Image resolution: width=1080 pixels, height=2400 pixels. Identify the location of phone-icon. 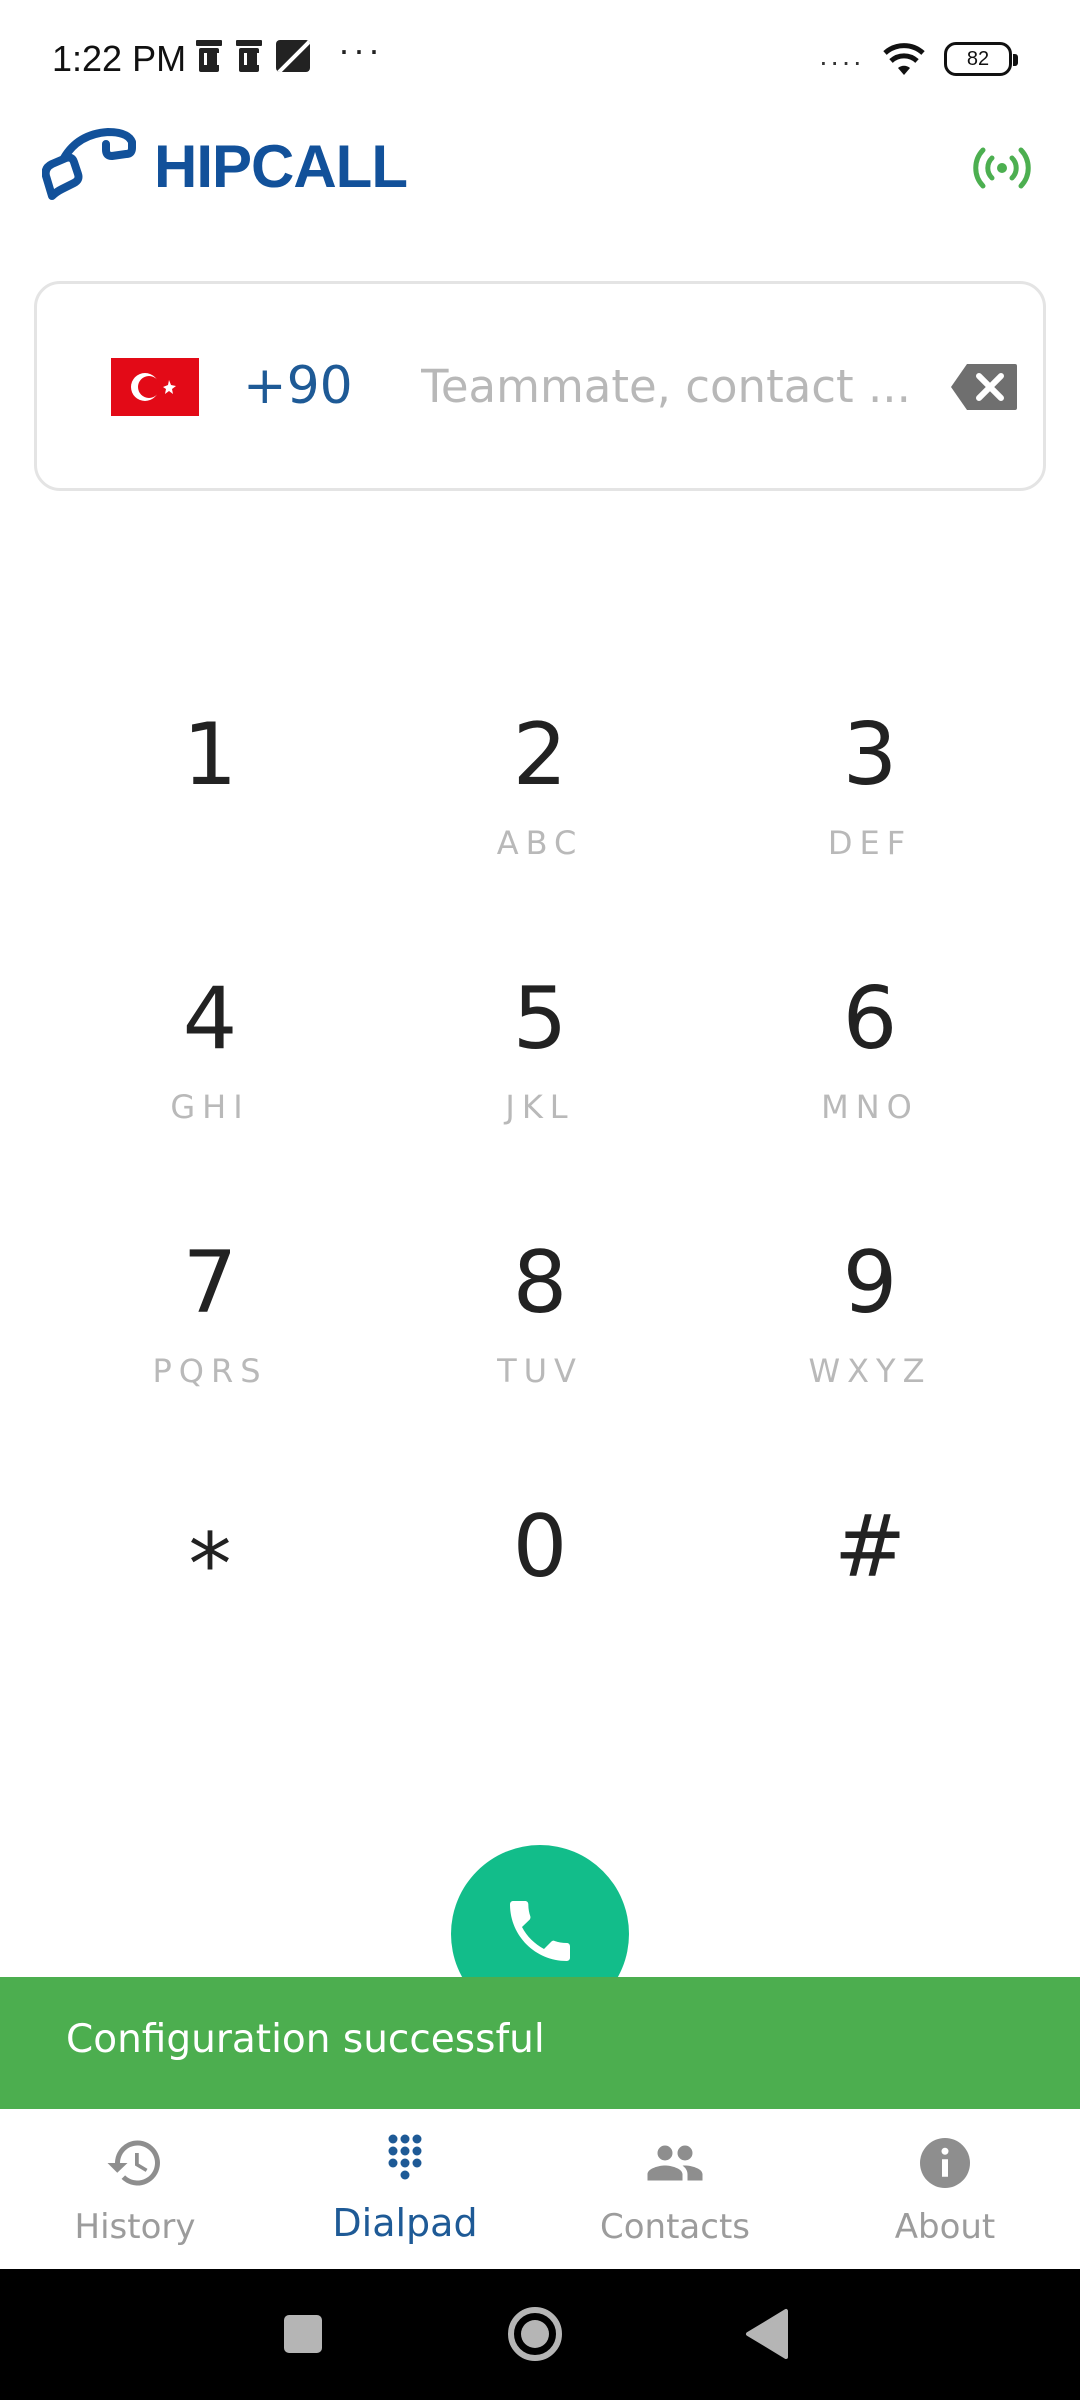
(540, 1931).